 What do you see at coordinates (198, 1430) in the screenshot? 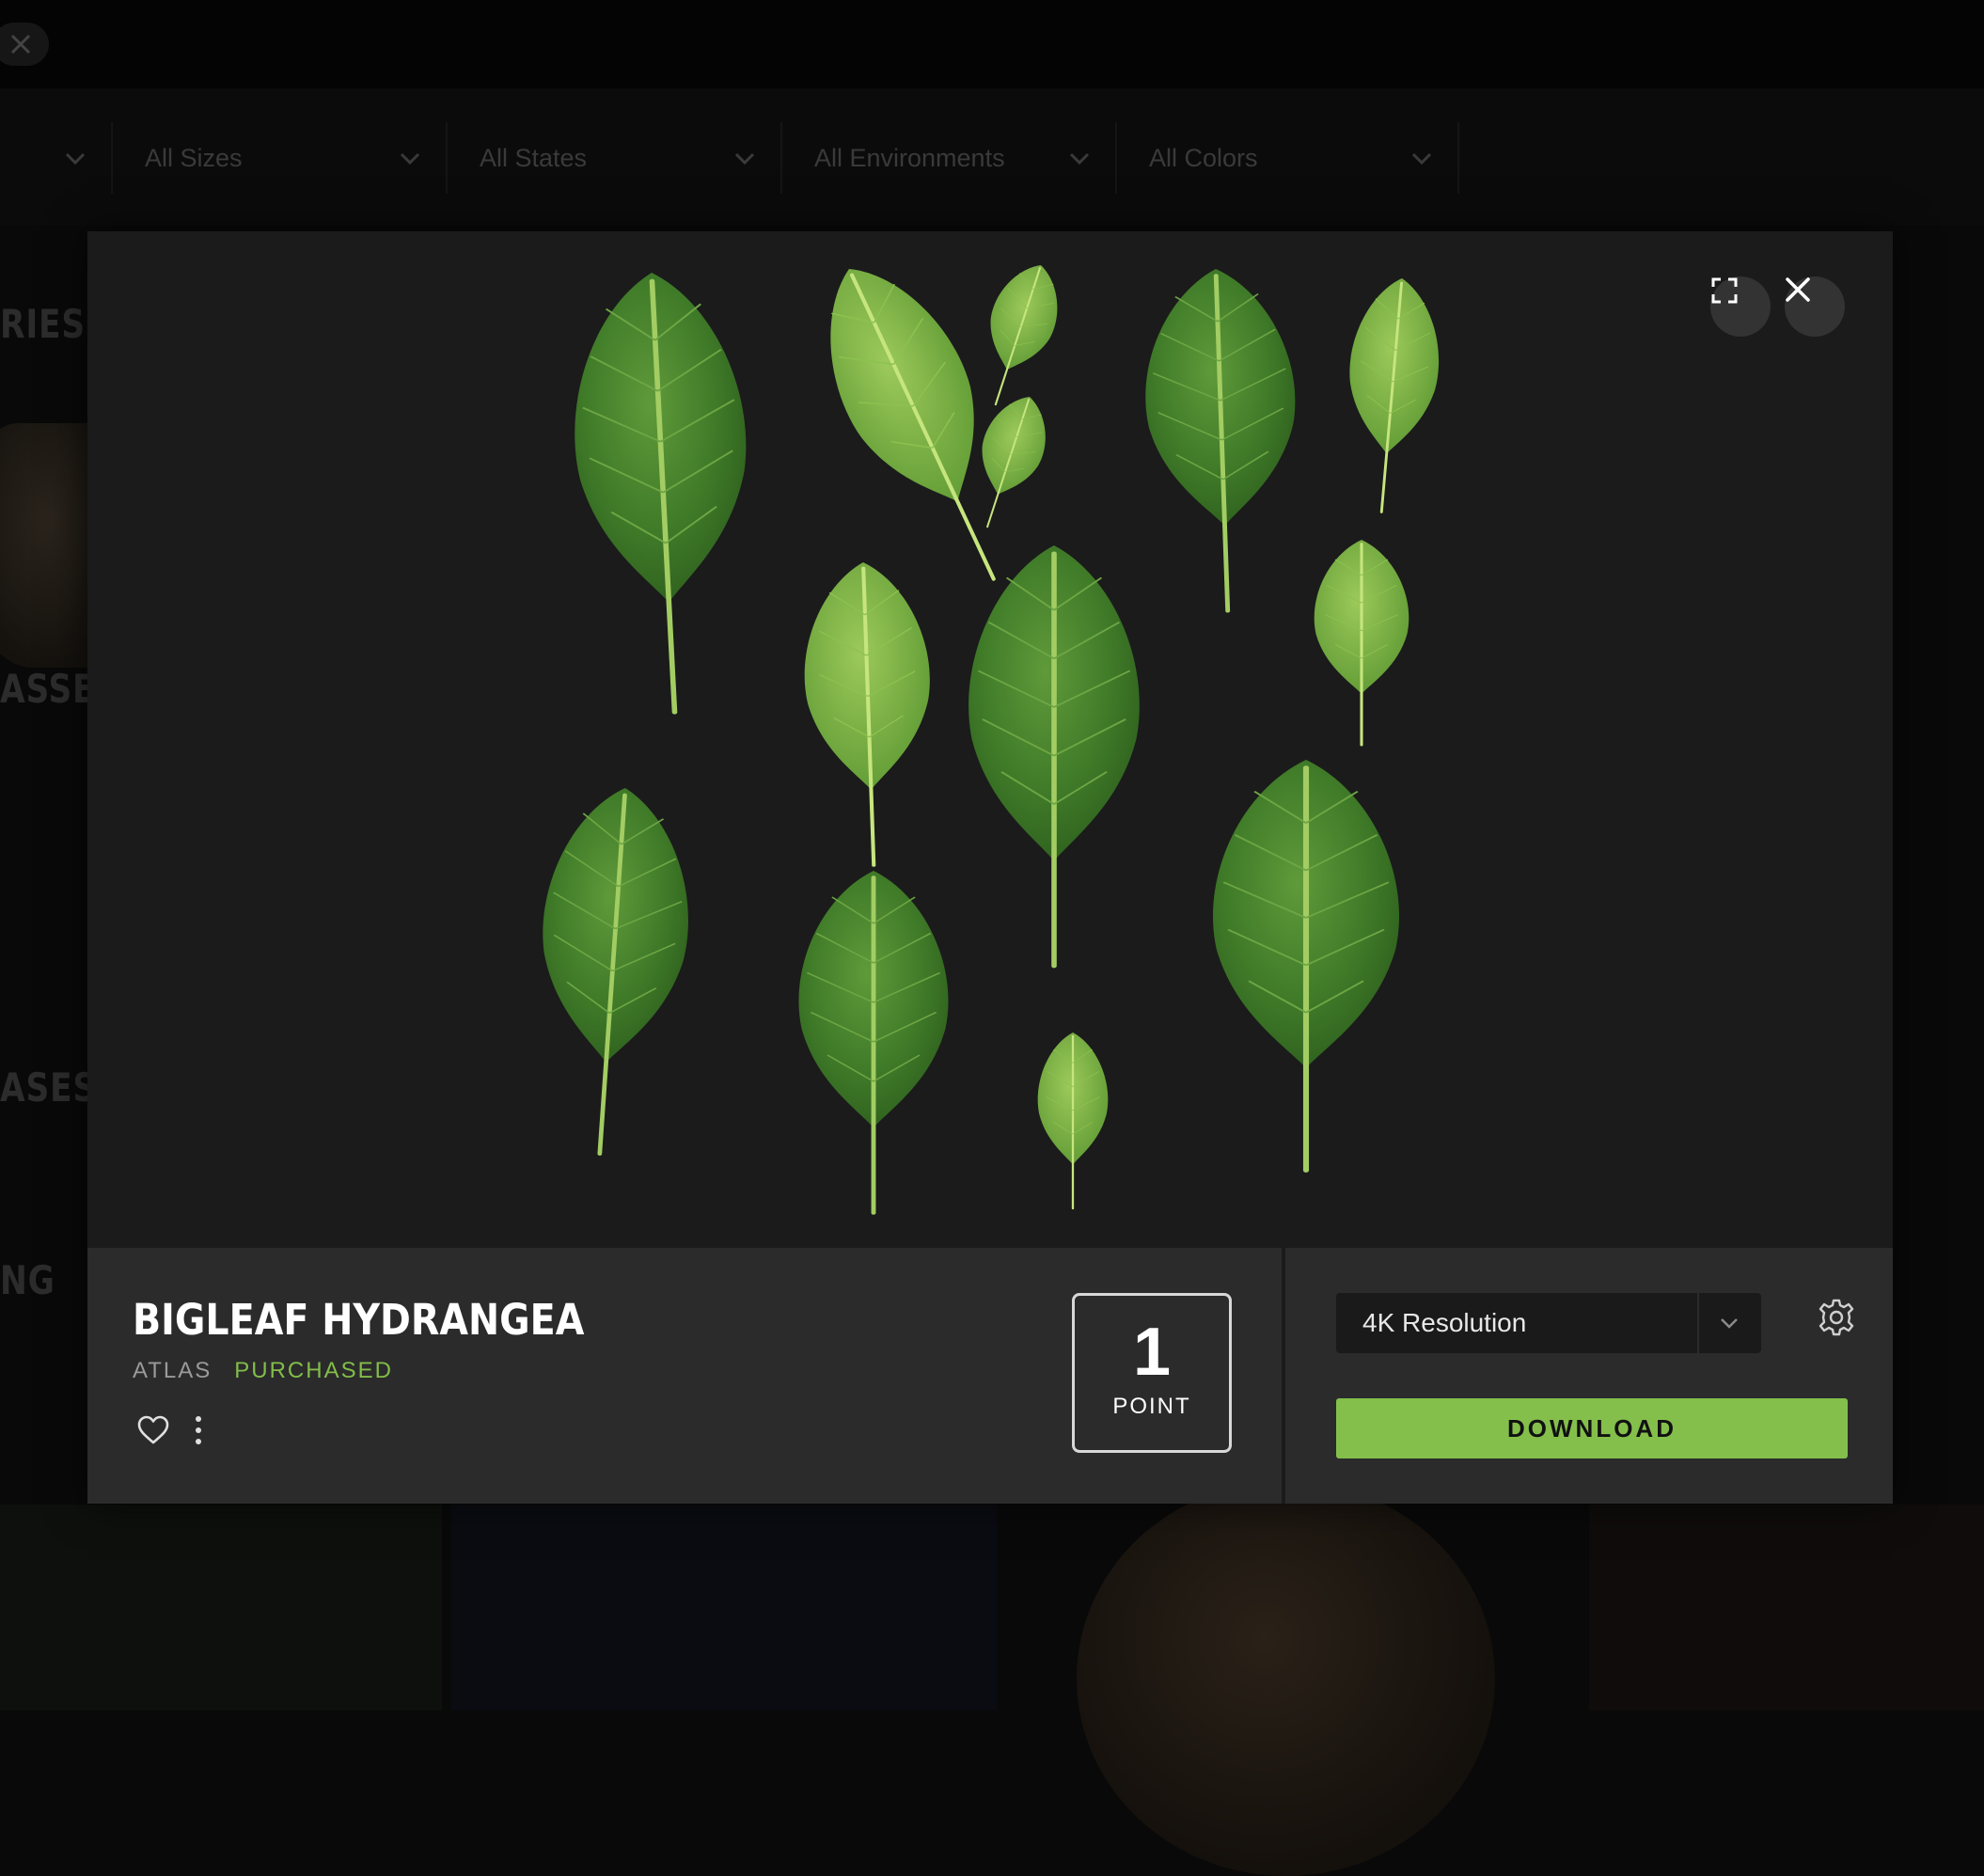
I see `more-vertical-icon` at bounding box center [198, 1430].